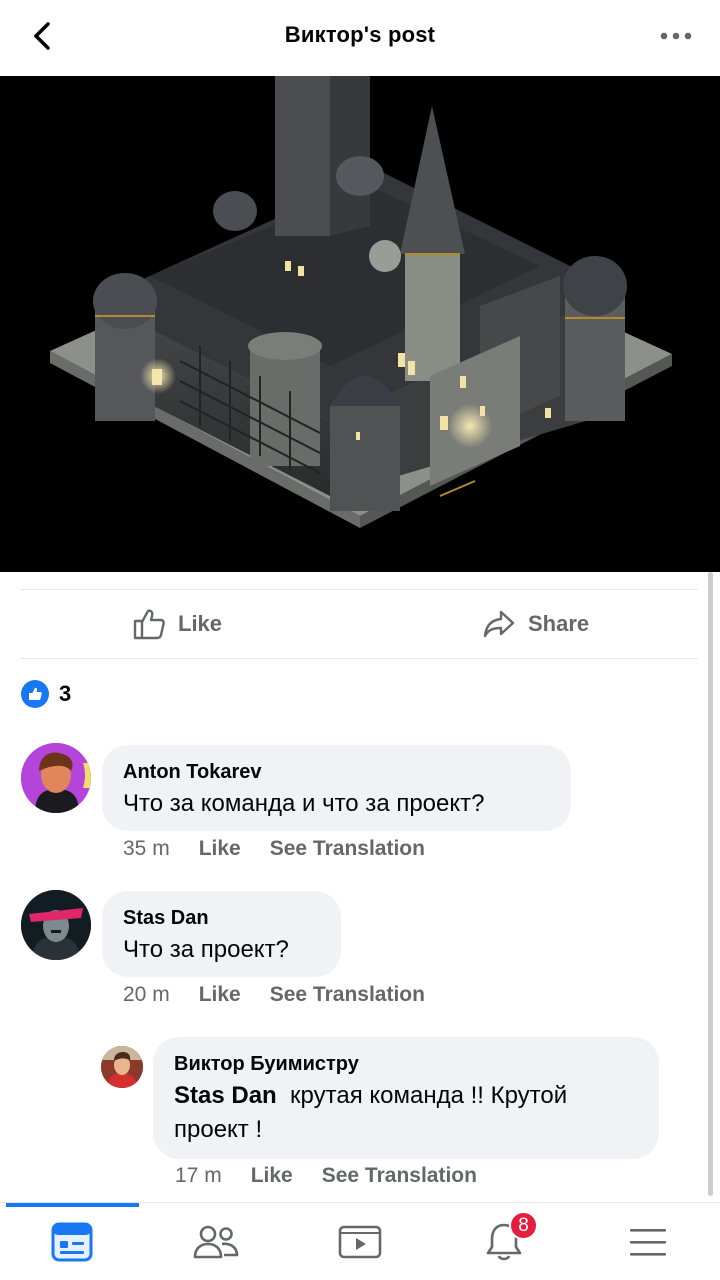 The width and height of the screenshot is (720, 1280). I want to click on menu-icon, so click(648, 1242).